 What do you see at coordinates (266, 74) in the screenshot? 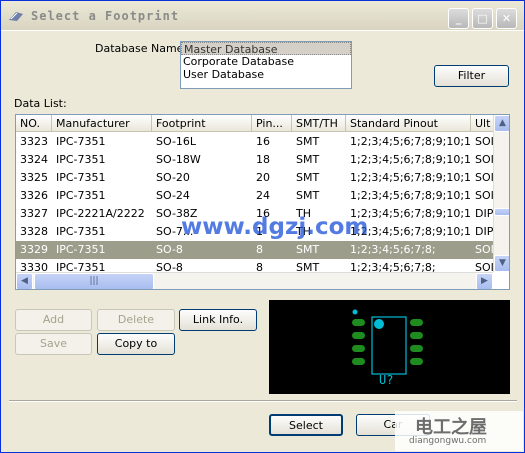
I see `database-option-user: User Database` at bounding box center [266, 74].